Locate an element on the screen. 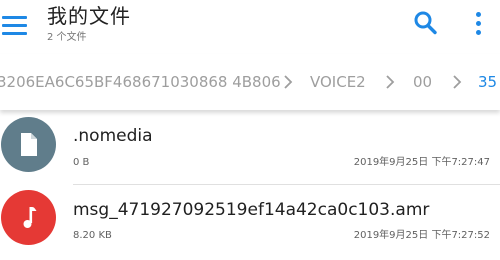 The image size is (500, 260). document-icon is located at coordinates (29, 144).